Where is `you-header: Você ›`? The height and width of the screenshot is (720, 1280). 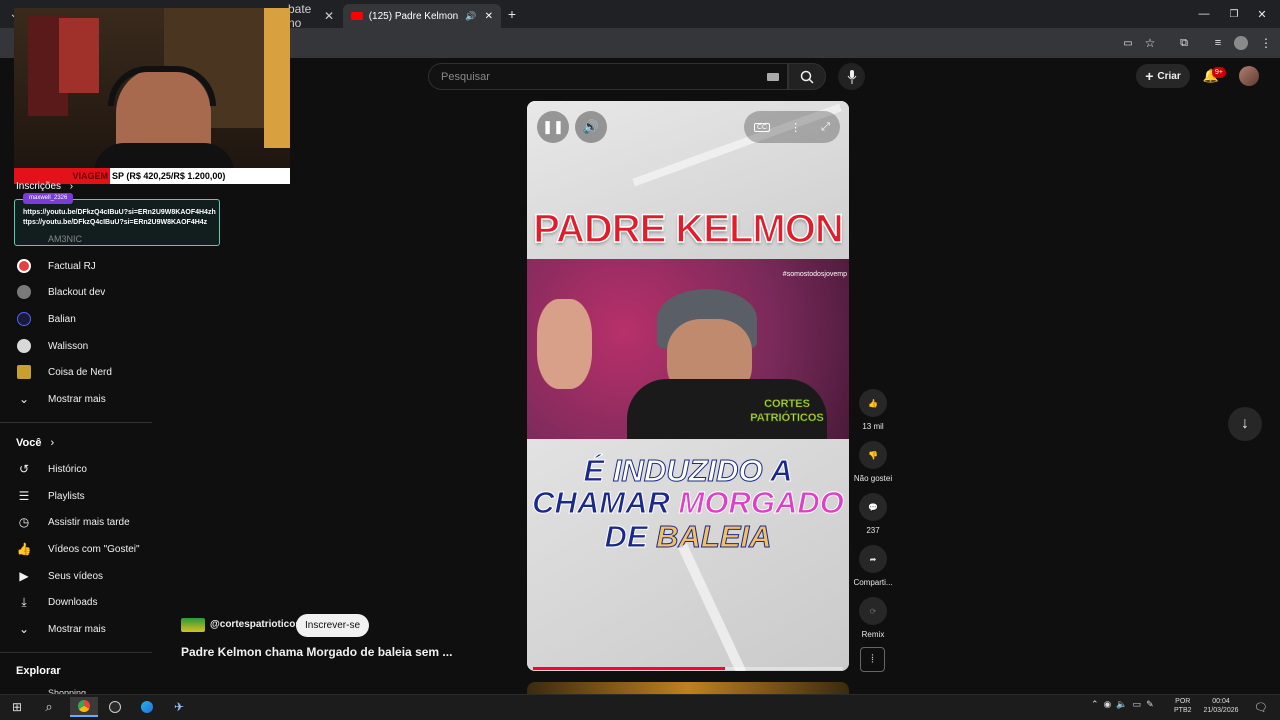 you-header: Você › is located at coordinates (35, 443).